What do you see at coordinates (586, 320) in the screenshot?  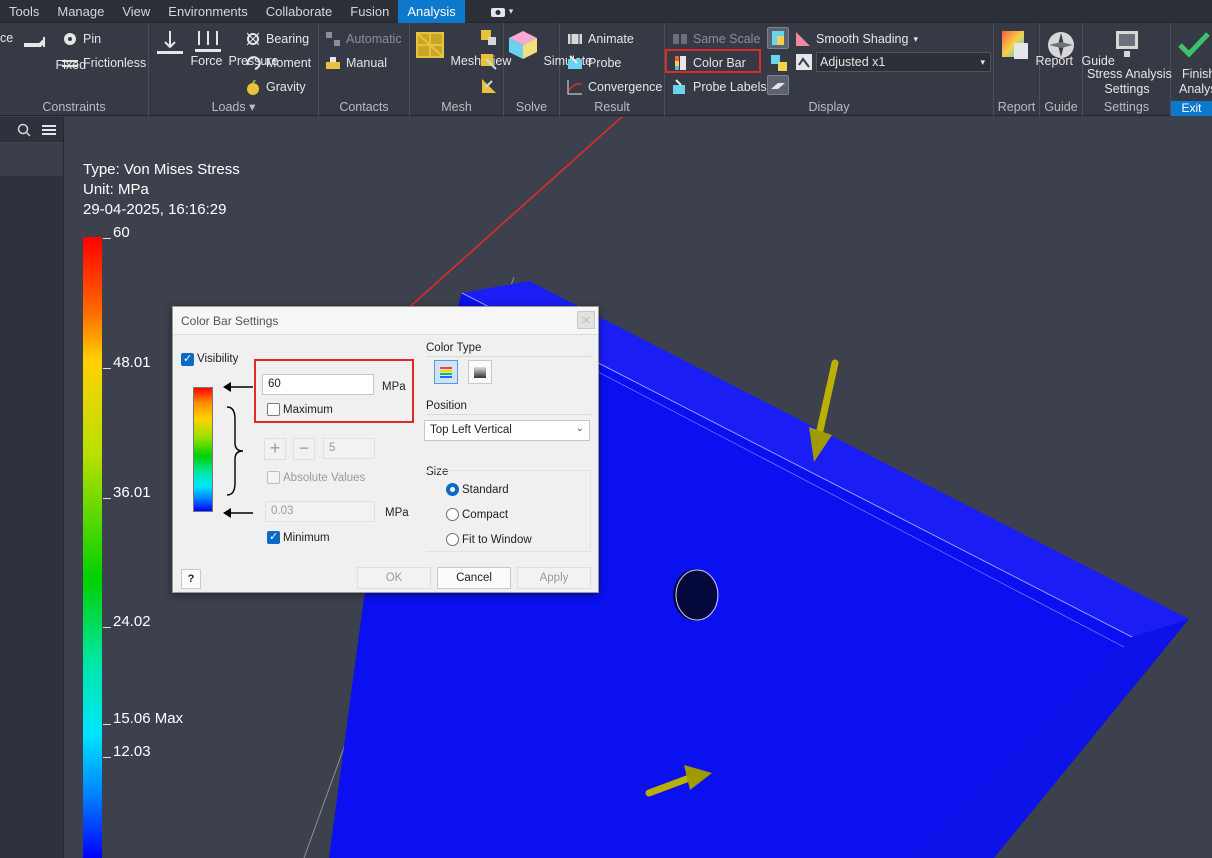 I see `dialog-close-button` at bounding box center [586, 320].